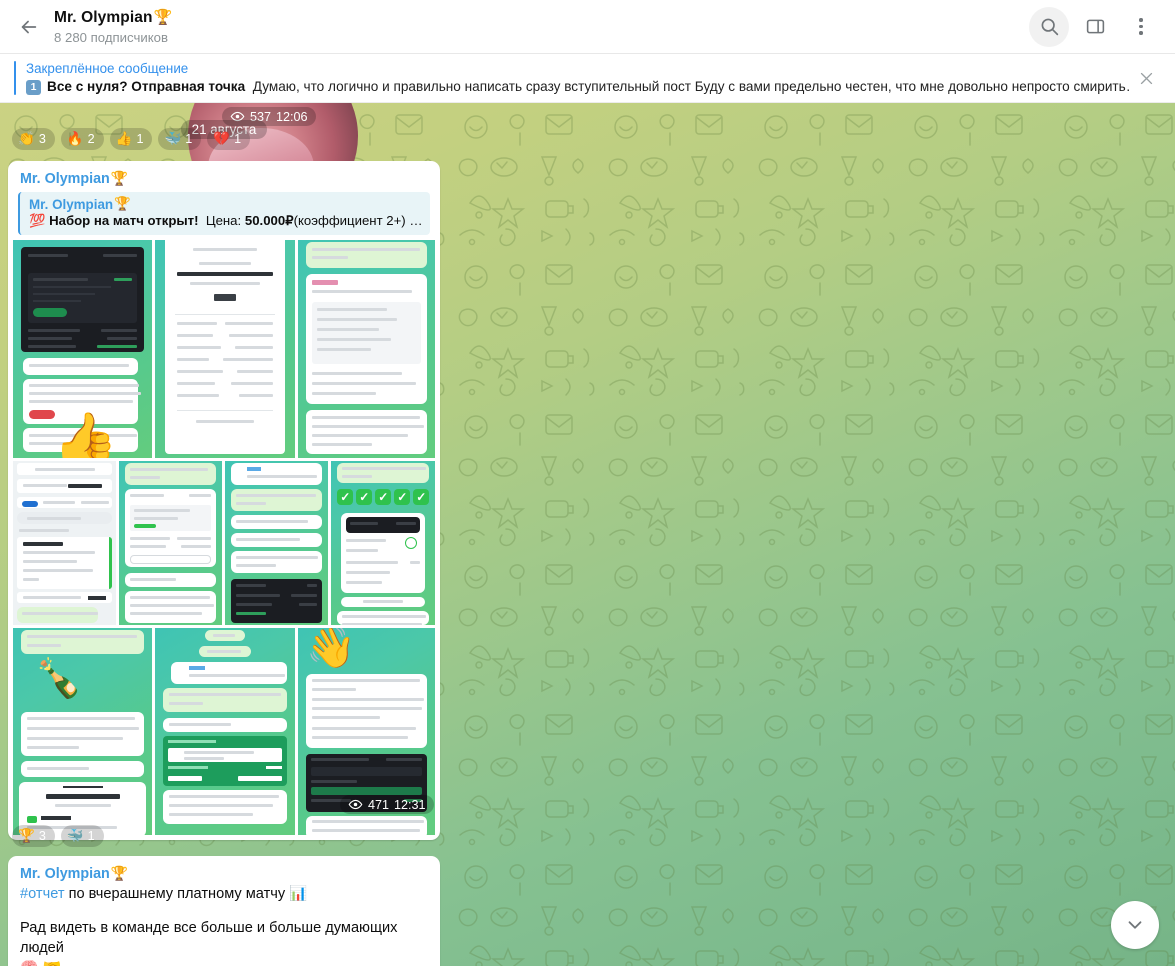  What do you see at coordinates (587, 27) in the screenshot?
I see `chat-header: Mr. Olympian 🏆 8 280 подписчиков` at bounding box center [587, 27].